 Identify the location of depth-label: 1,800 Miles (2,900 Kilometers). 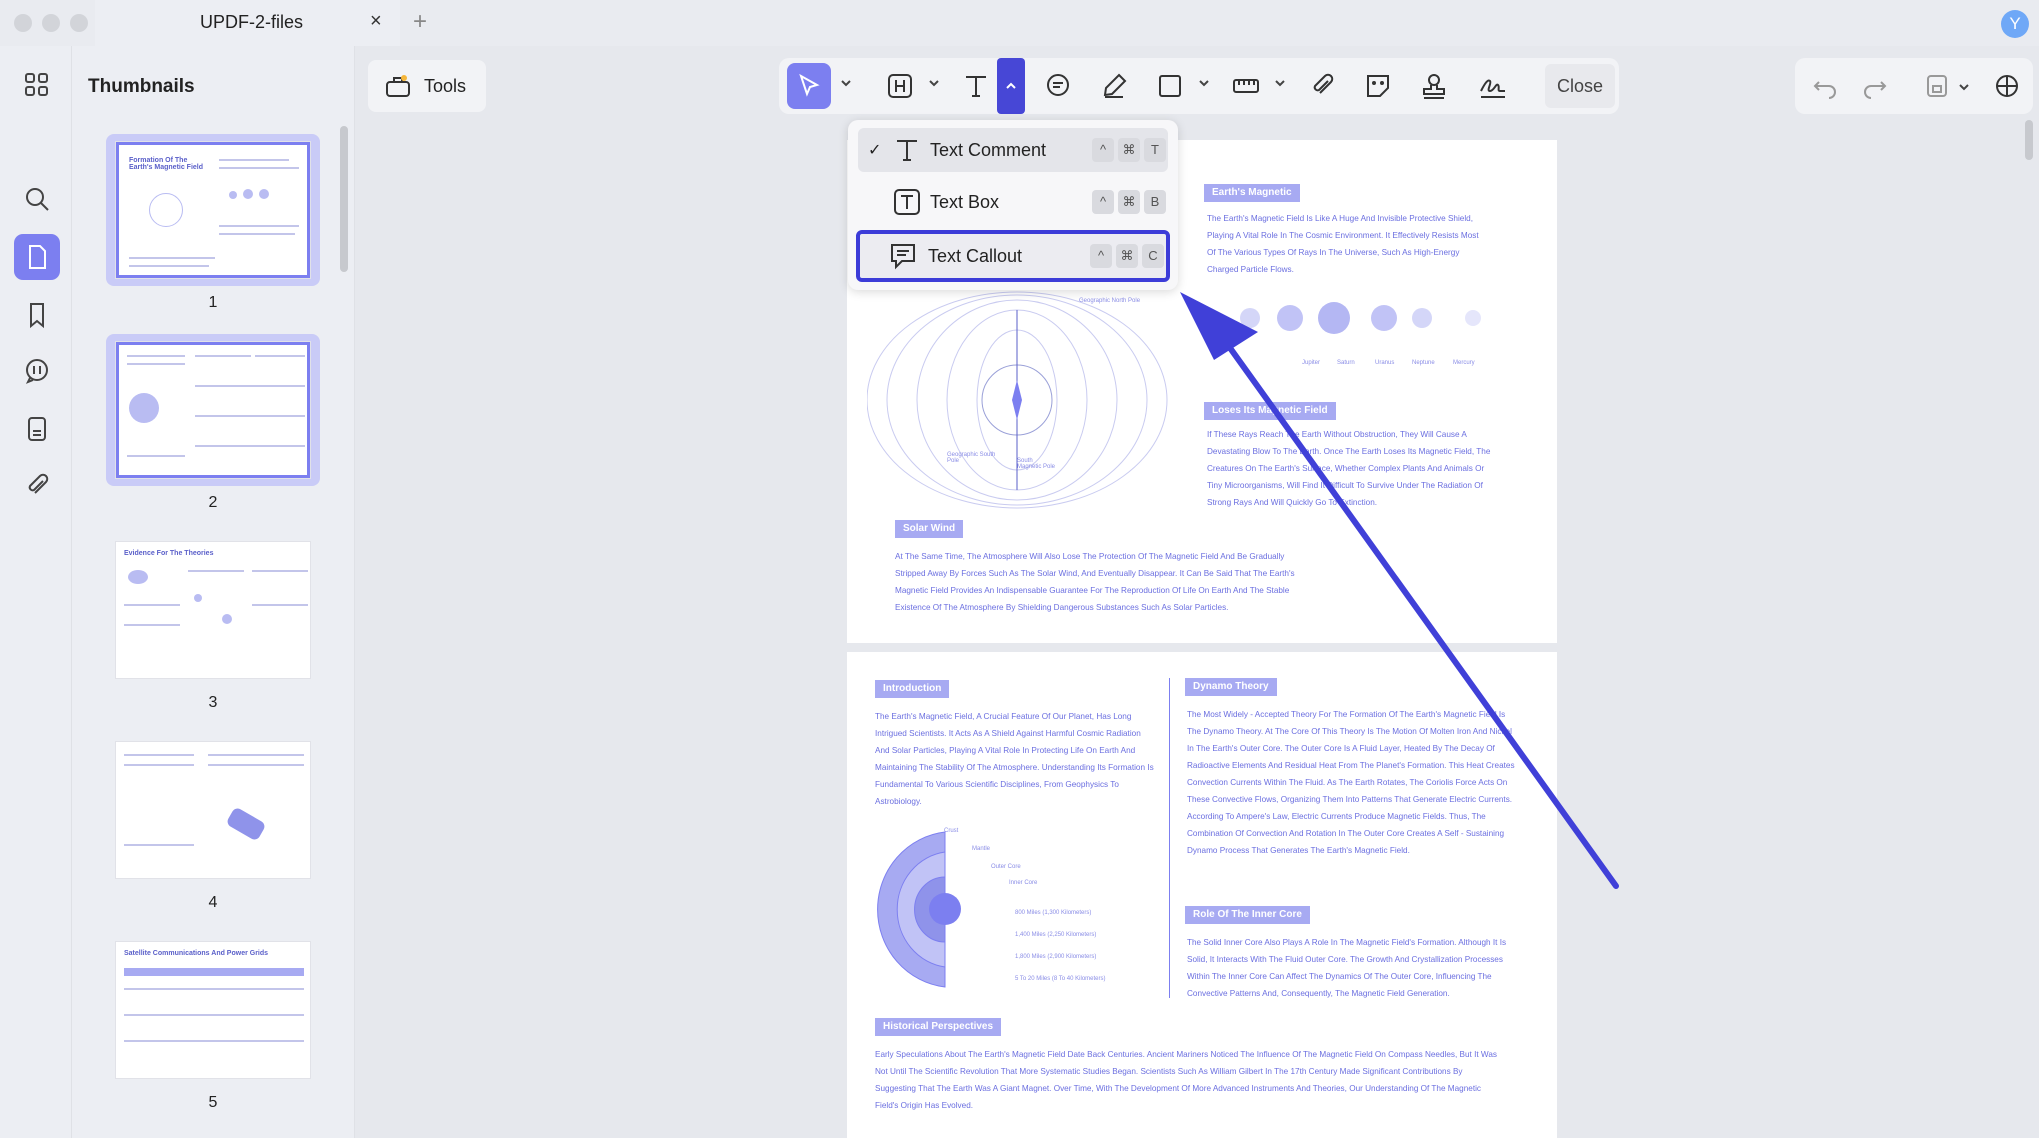
(1056, 957).